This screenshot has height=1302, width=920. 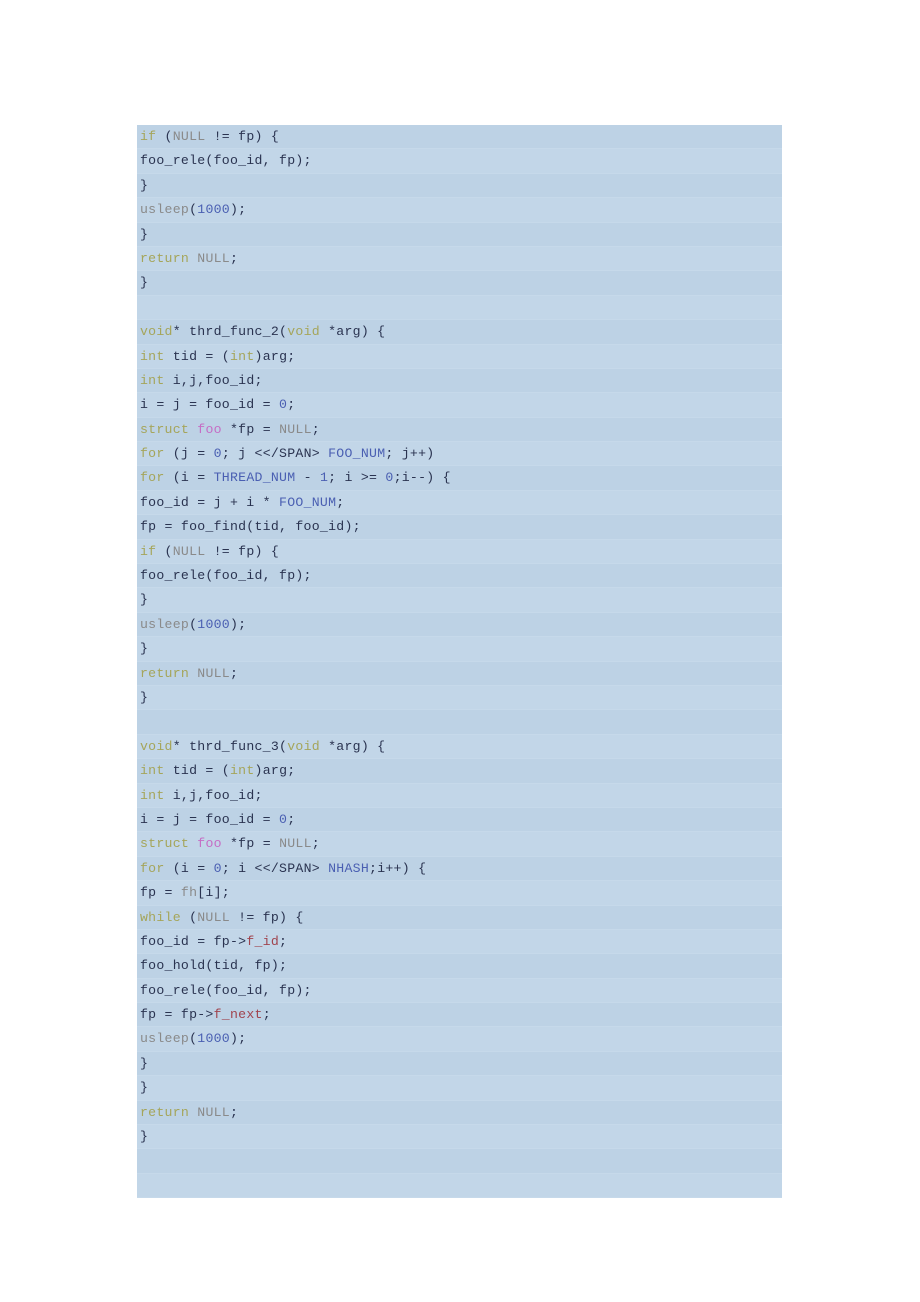 What do you see at coordinates (193, 941) in the screenshot?
I see `code-token-plain: foo_id = fp->` at bounding box center [193, 941].